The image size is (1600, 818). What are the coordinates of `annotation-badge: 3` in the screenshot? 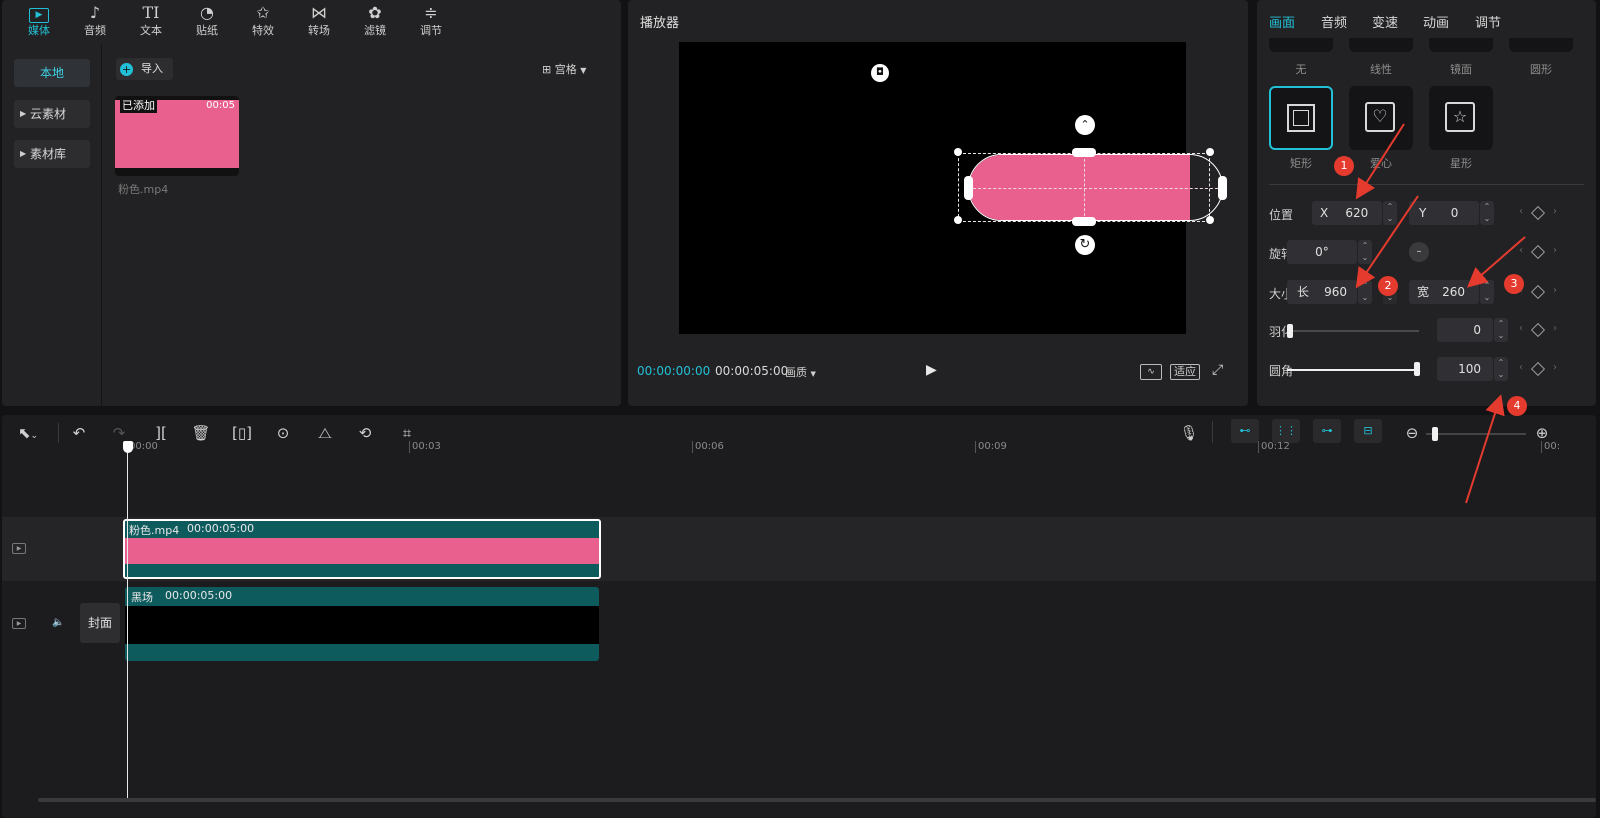 It's located at (1514, 284).